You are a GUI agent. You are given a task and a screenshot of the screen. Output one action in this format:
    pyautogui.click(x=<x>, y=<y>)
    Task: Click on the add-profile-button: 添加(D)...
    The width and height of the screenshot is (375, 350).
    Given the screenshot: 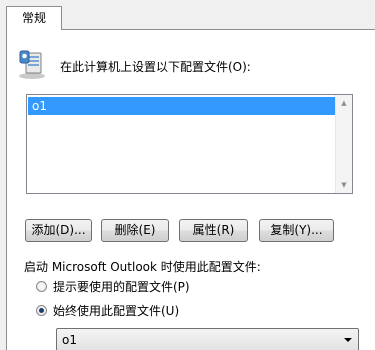 What is the action you would take?
    pyautogui.click(x=58, y=230)
    